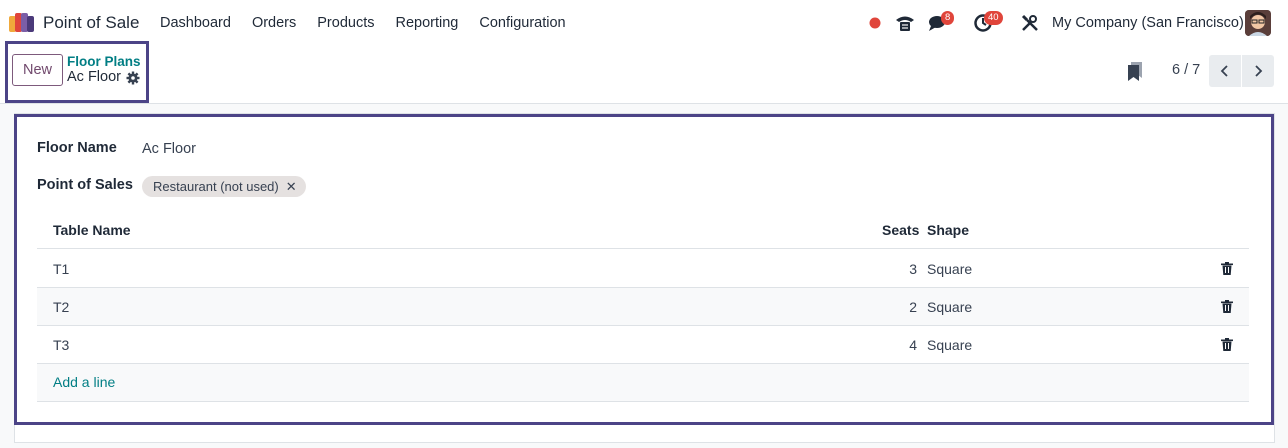 The height and width of the screenshot is (448, 1288). What do you see at coordinates (1136, 71) in the screenshot?
I see `bookmark-icon` at bounding box center [1136, 71].